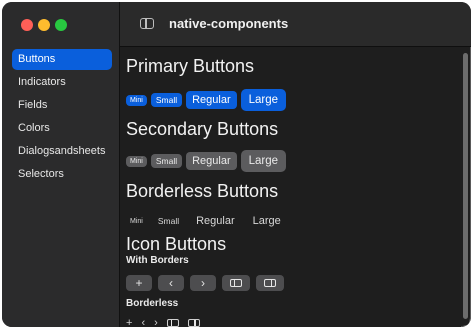  What do you see at coordinates (27, 25) in the screenshot?
I see `close-window-button` at bounding box center [27, 25].